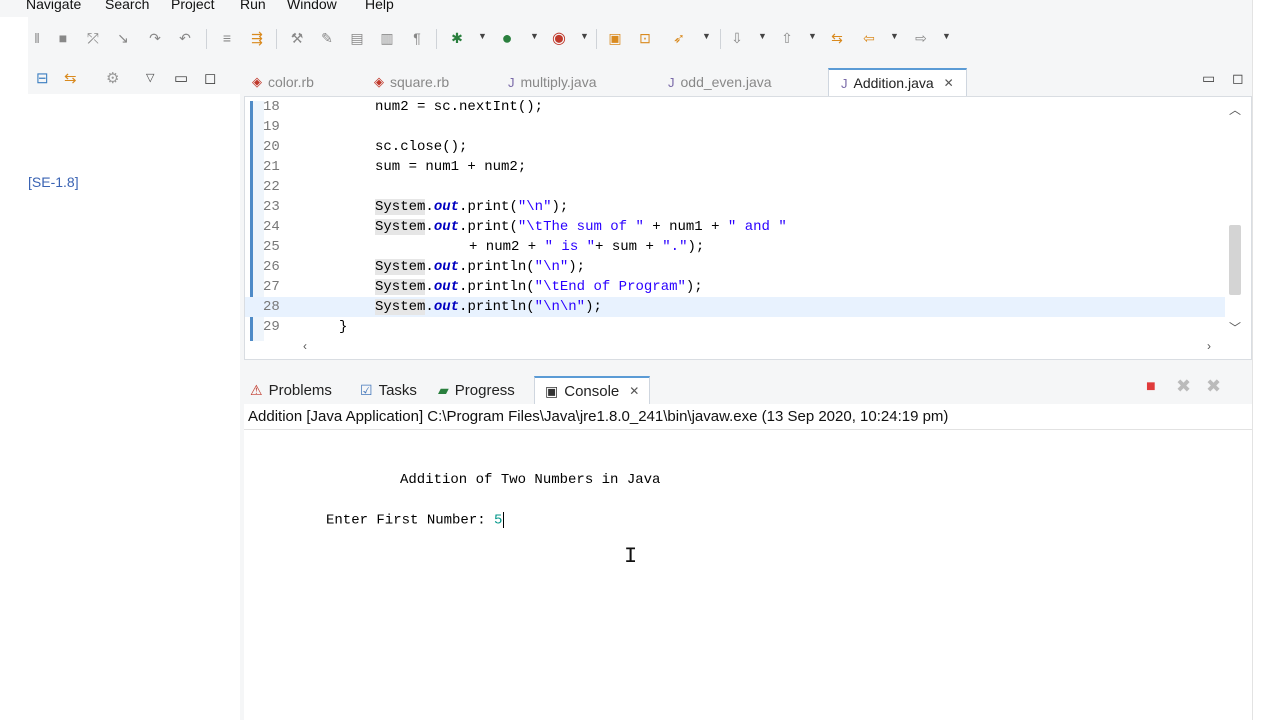 The height and width of the screenshot is (720, 1280). I want to click on run-icon: ●, so click(507, 38).